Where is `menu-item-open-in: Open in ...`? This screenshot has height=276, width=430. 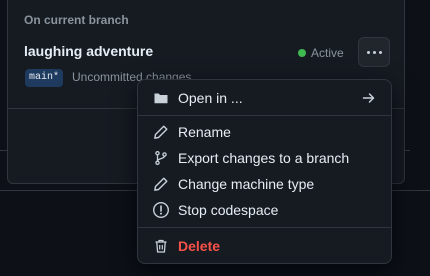
menu-item-open-in: Open in ... is located at coordinates (264, 98).